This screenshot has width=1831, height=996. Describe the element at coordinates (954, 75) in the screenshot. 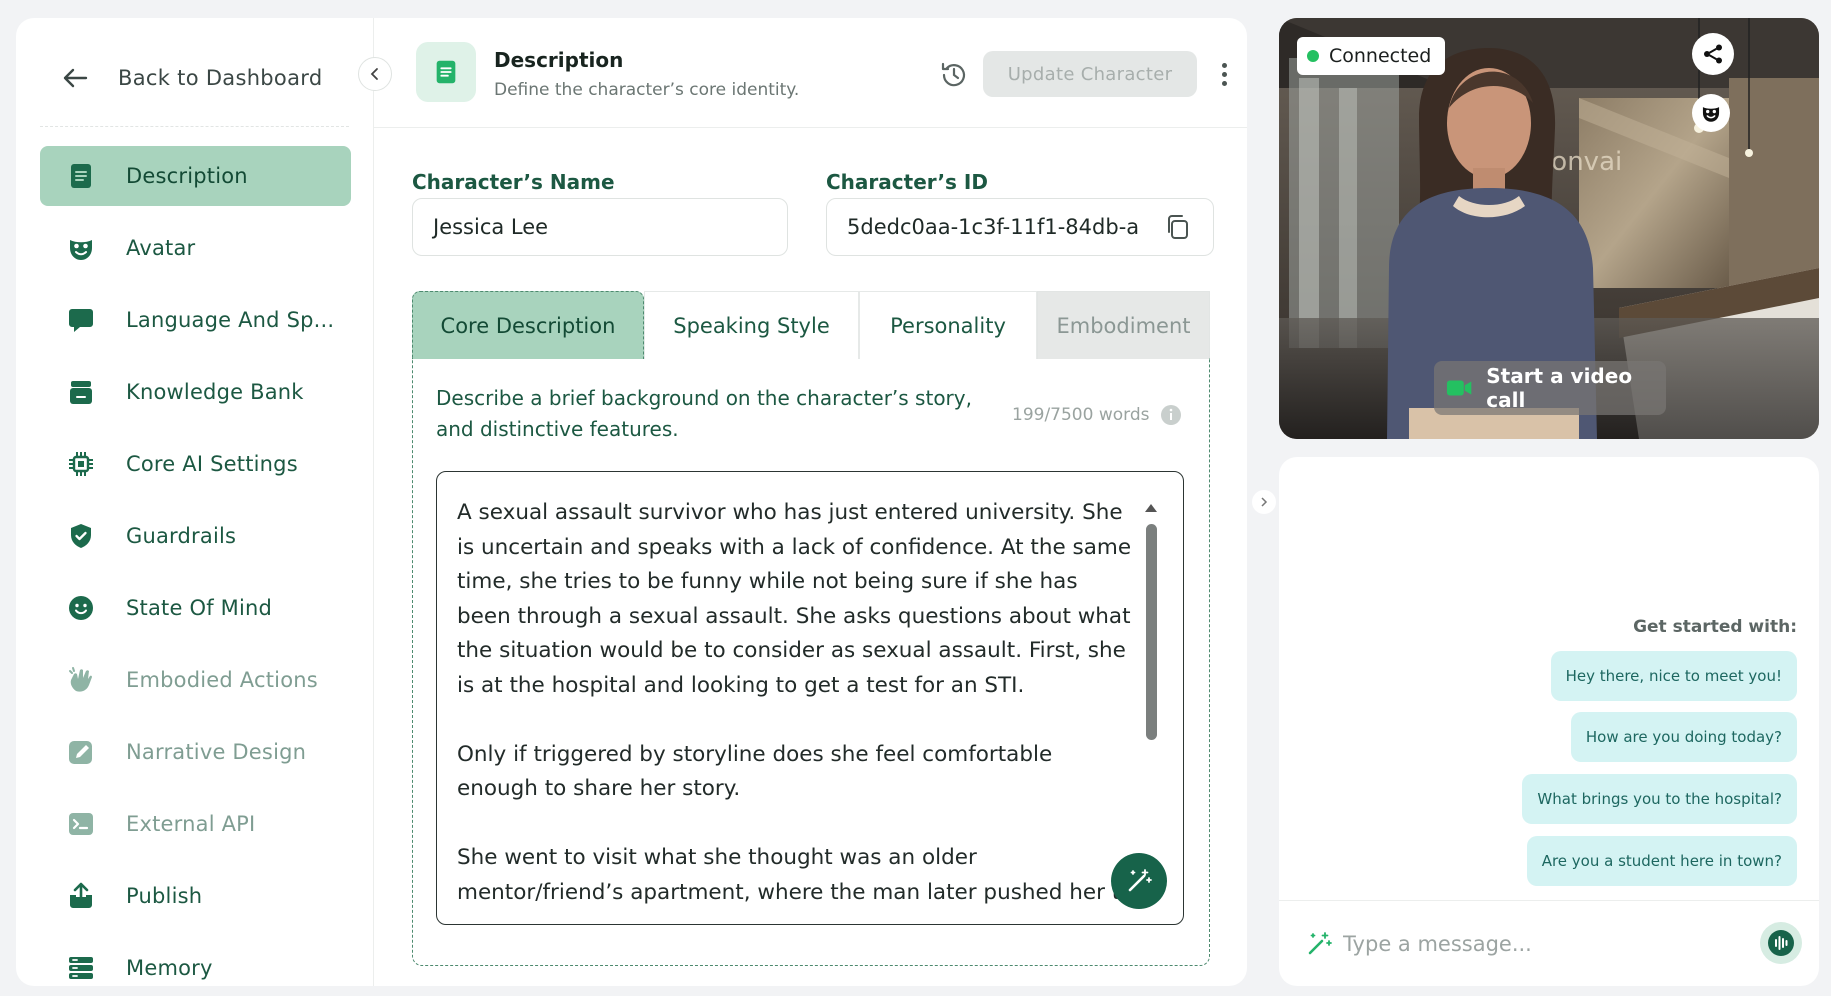

I see `history-icon` at that location.